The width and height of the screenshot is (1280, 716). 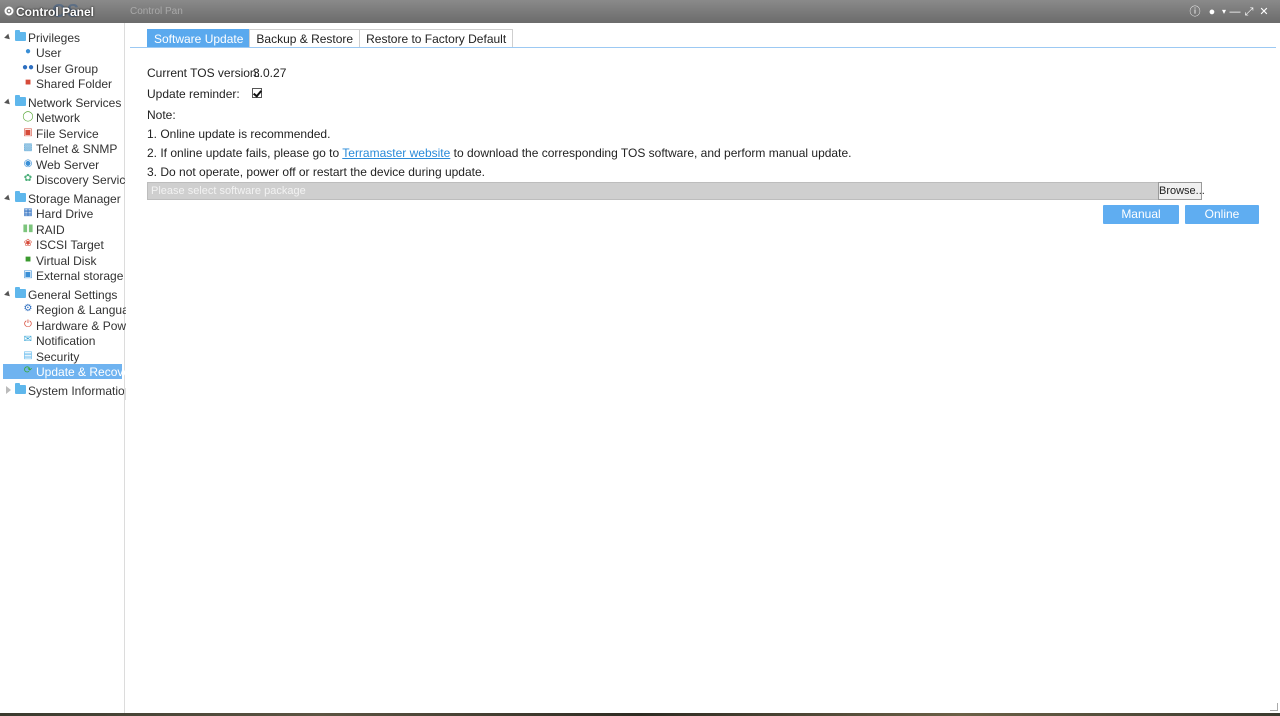 I want to click on iscsi-icon: ❀, so click(x=28, y=243).